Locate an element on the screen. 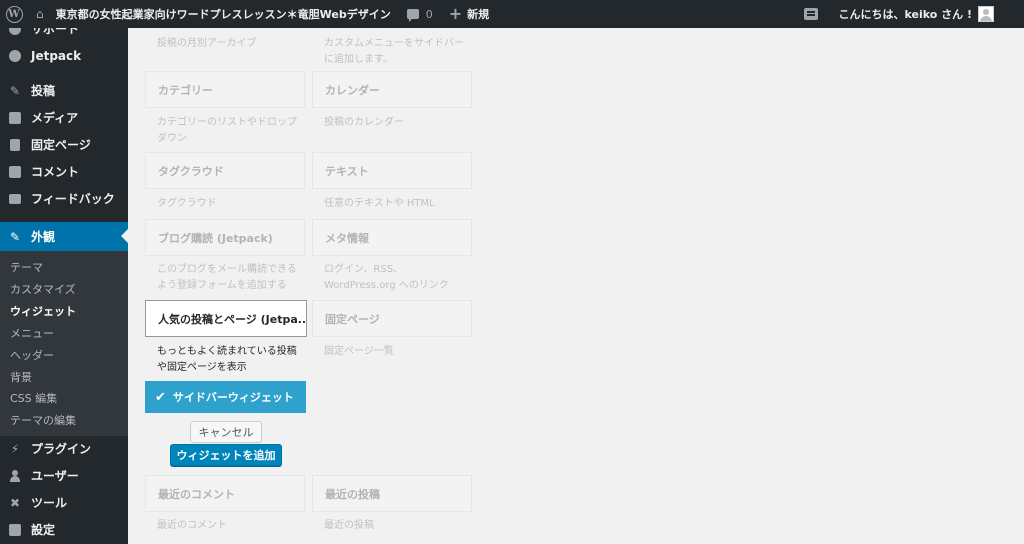 The image size is (1024, 544). cancel-button: キャンセル is located at coordinates (226, 432).